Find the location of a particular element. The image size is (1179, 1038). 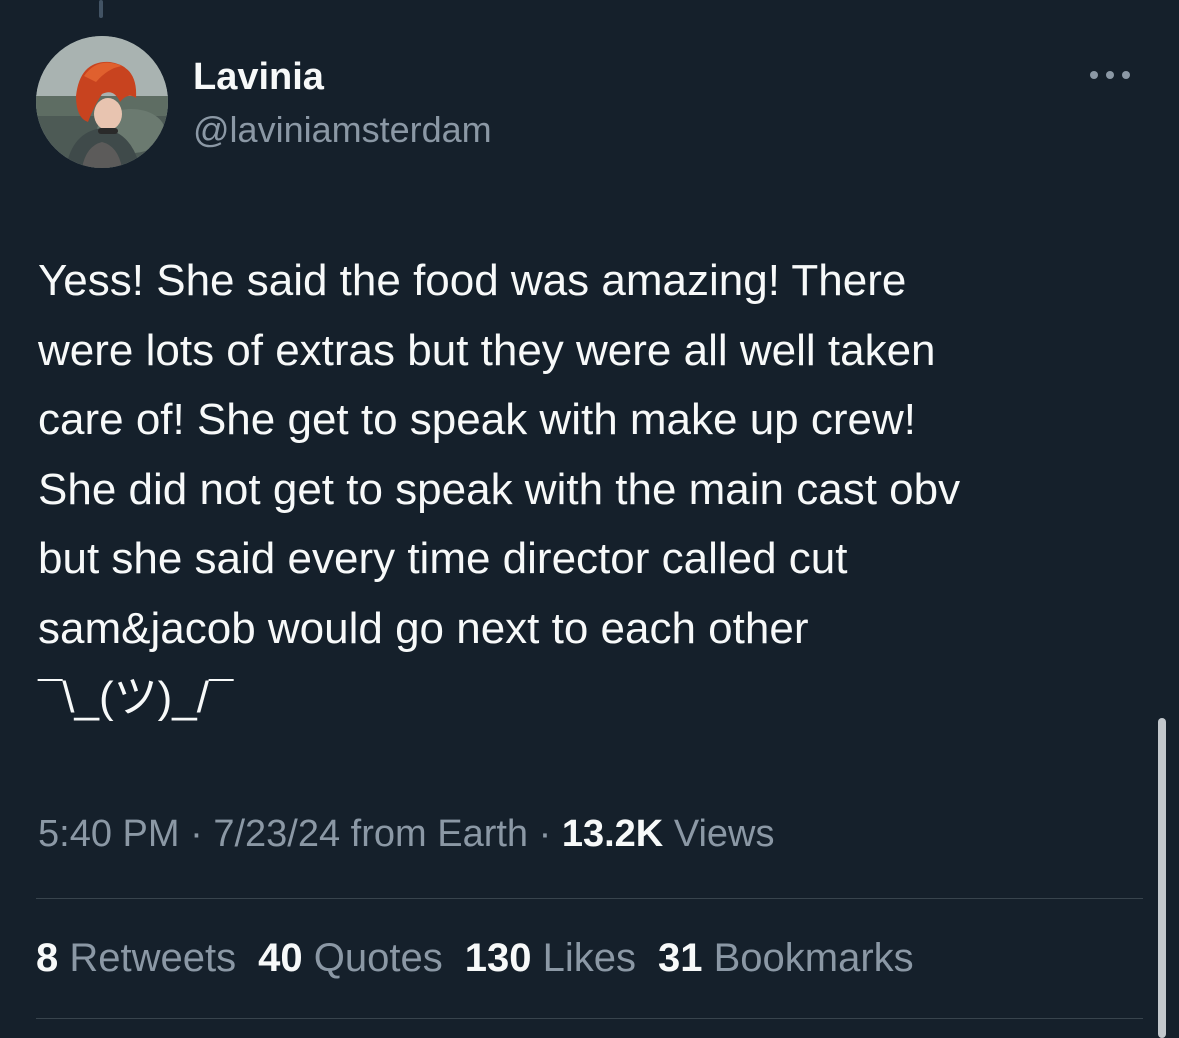

thread-connector-line is located at coordinates (101, 9).